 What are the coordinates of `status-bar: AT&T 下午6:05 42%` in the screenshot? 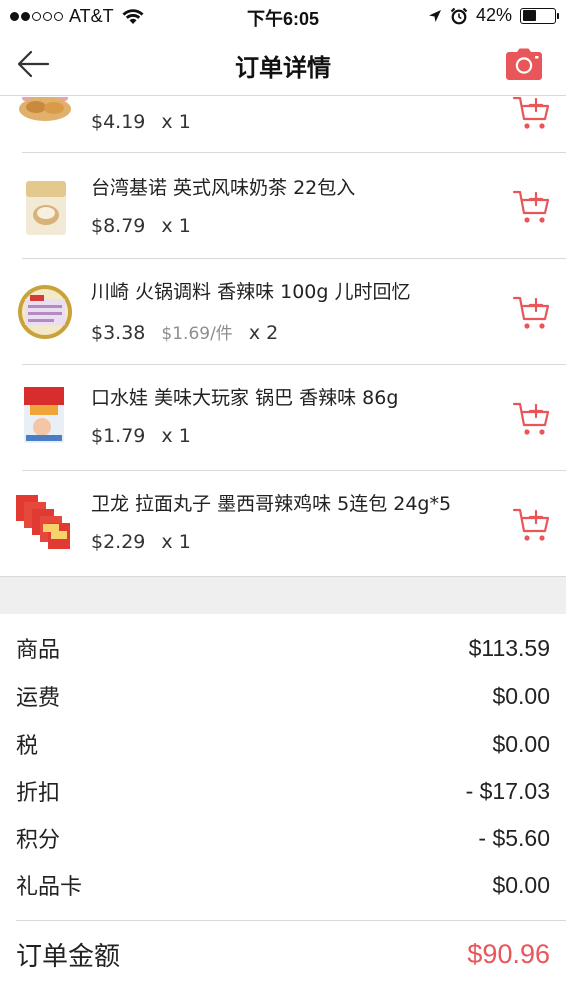 It's located at (283, 17).